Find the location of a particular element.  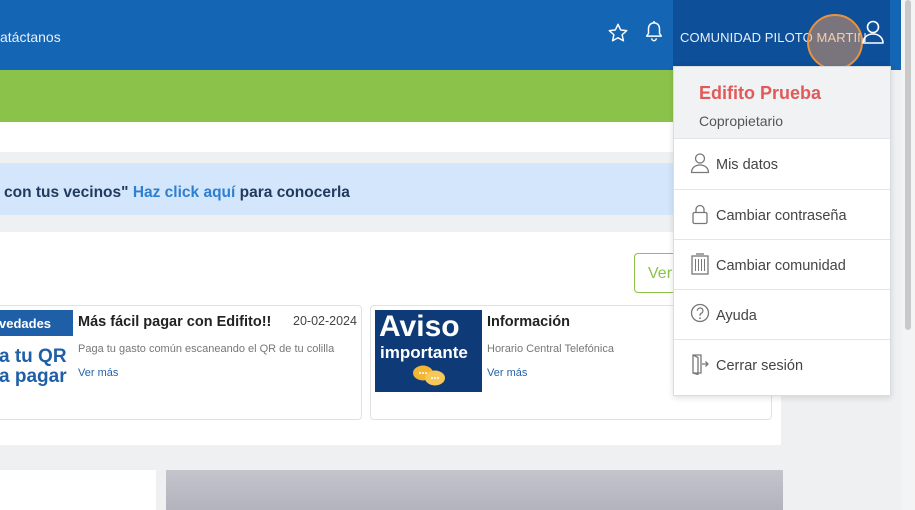

star-icon is located at coordinates (618, 33).